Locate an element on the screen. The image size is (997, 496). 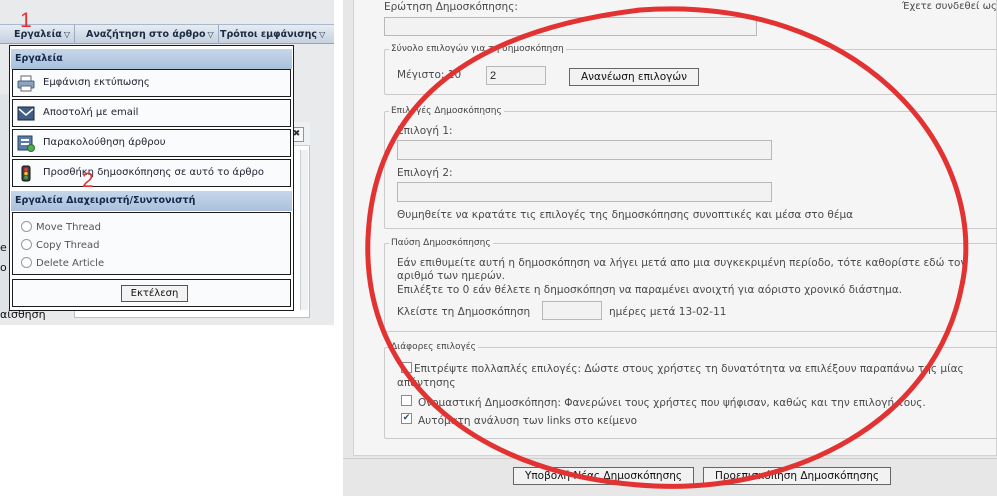
poll-options-legend: Επιλογές Δημοσκόπησης is located at coordinates (446, 111).